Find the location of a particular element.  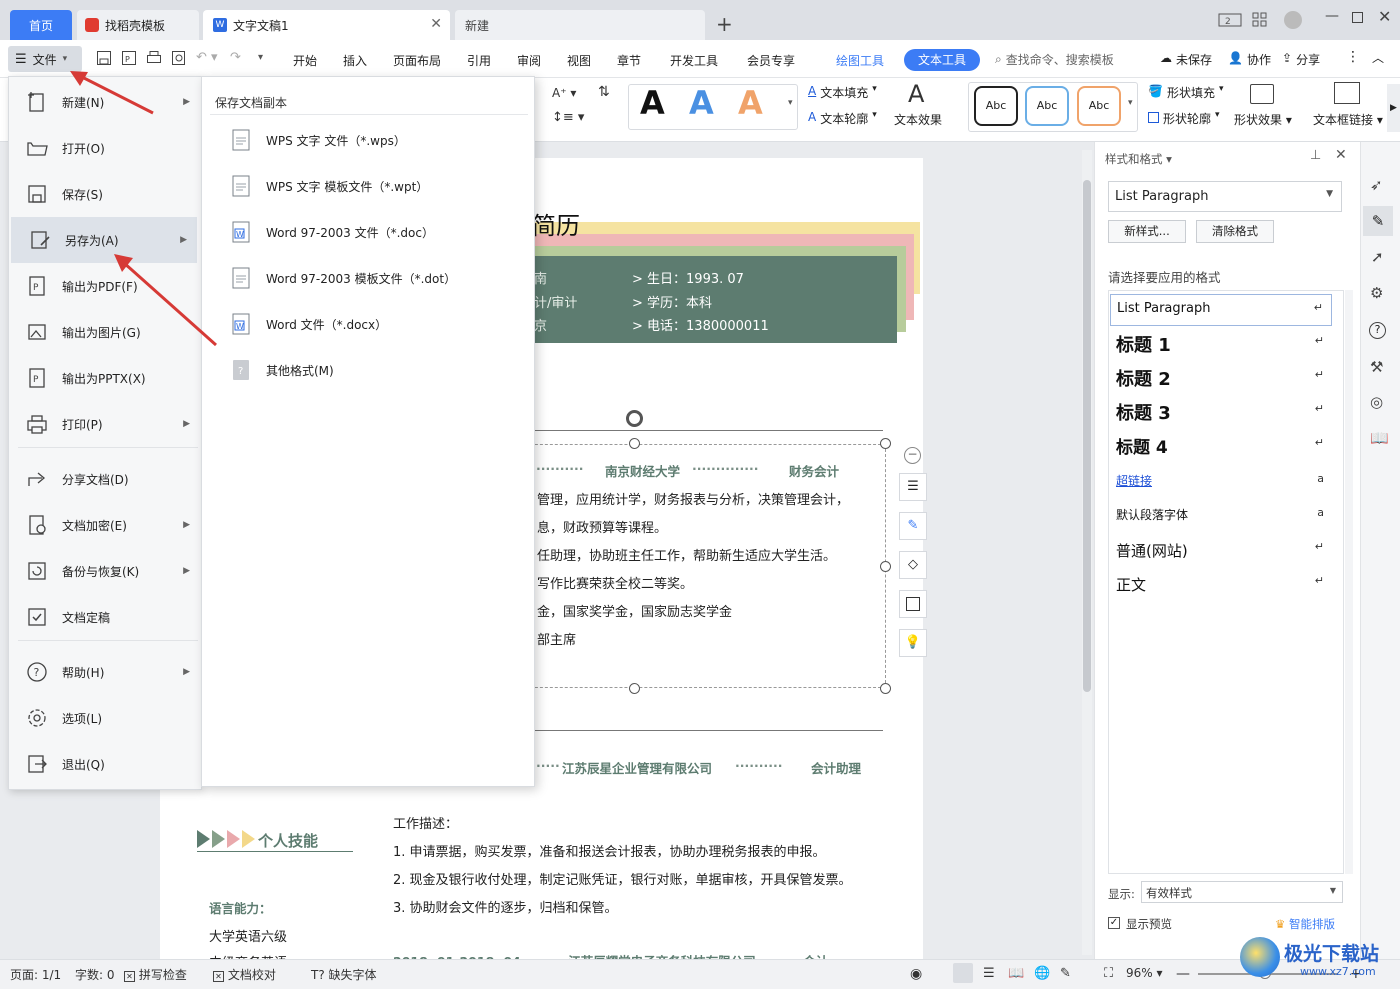

tab-document: W 文字文稿1 ✕ is located at coordinates (326, 25).